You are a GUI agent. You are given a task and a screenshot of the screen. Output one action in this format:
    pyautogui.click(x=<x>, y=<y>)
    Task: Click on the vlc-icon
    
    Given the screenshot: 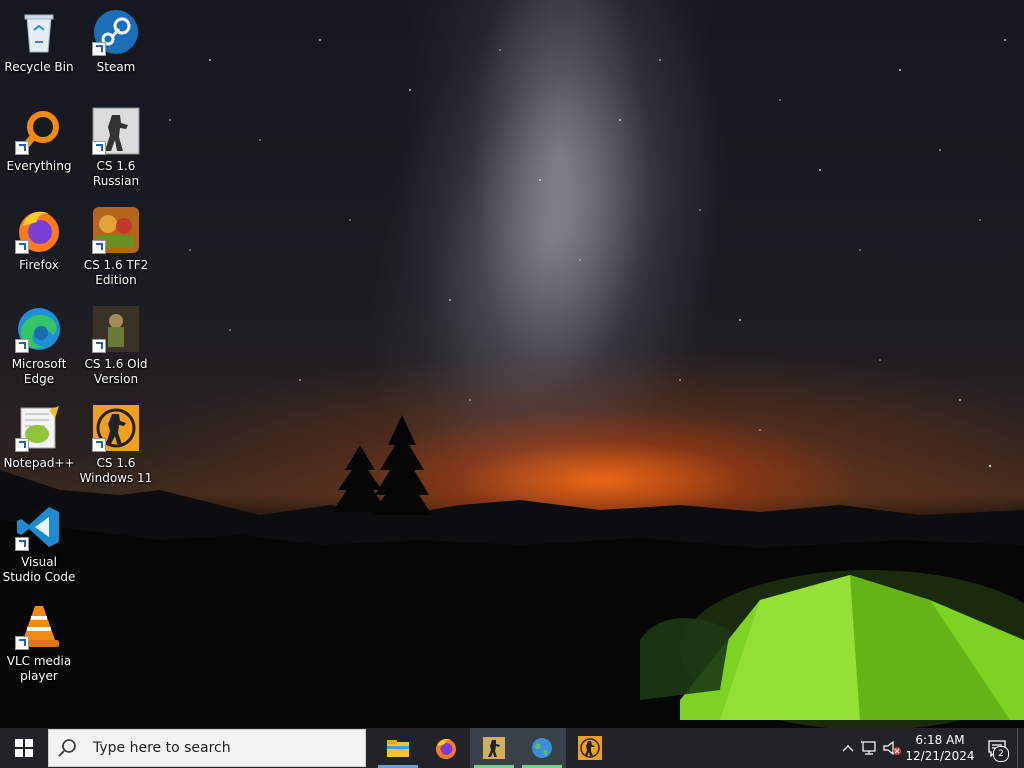 What is the action you would take?
    pyautogui.click(x=39, y=626)
    